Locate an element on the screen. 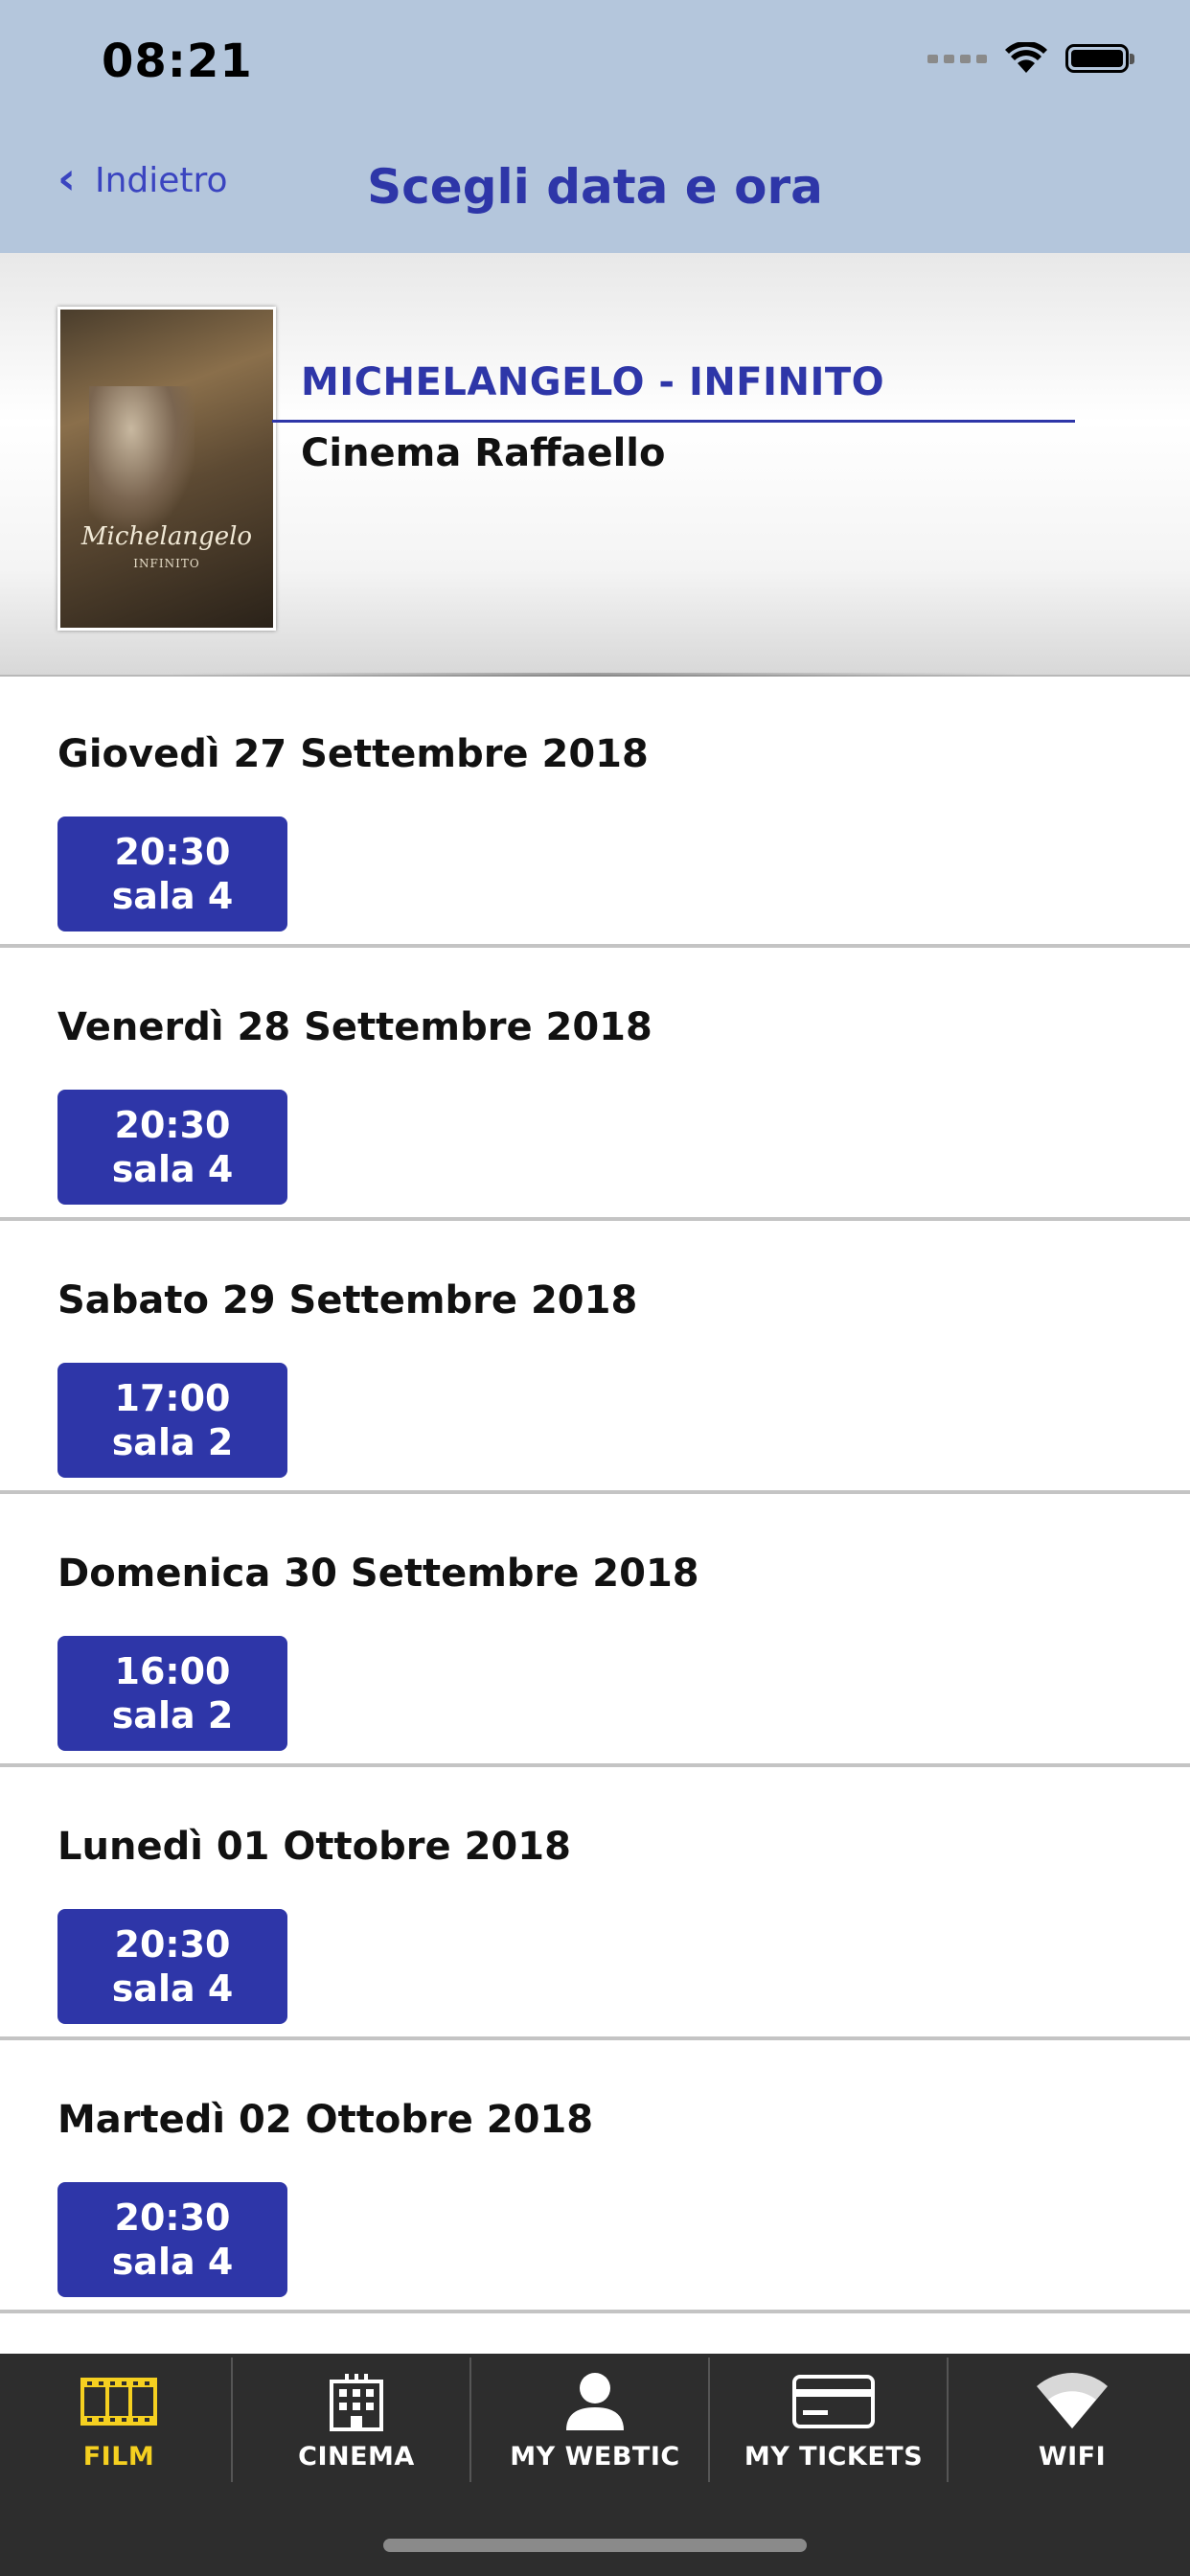  tab-bar: FILM CINEMA MY WEBTIC MY TICKETS WIFI is located at coordinates (595, 2465).